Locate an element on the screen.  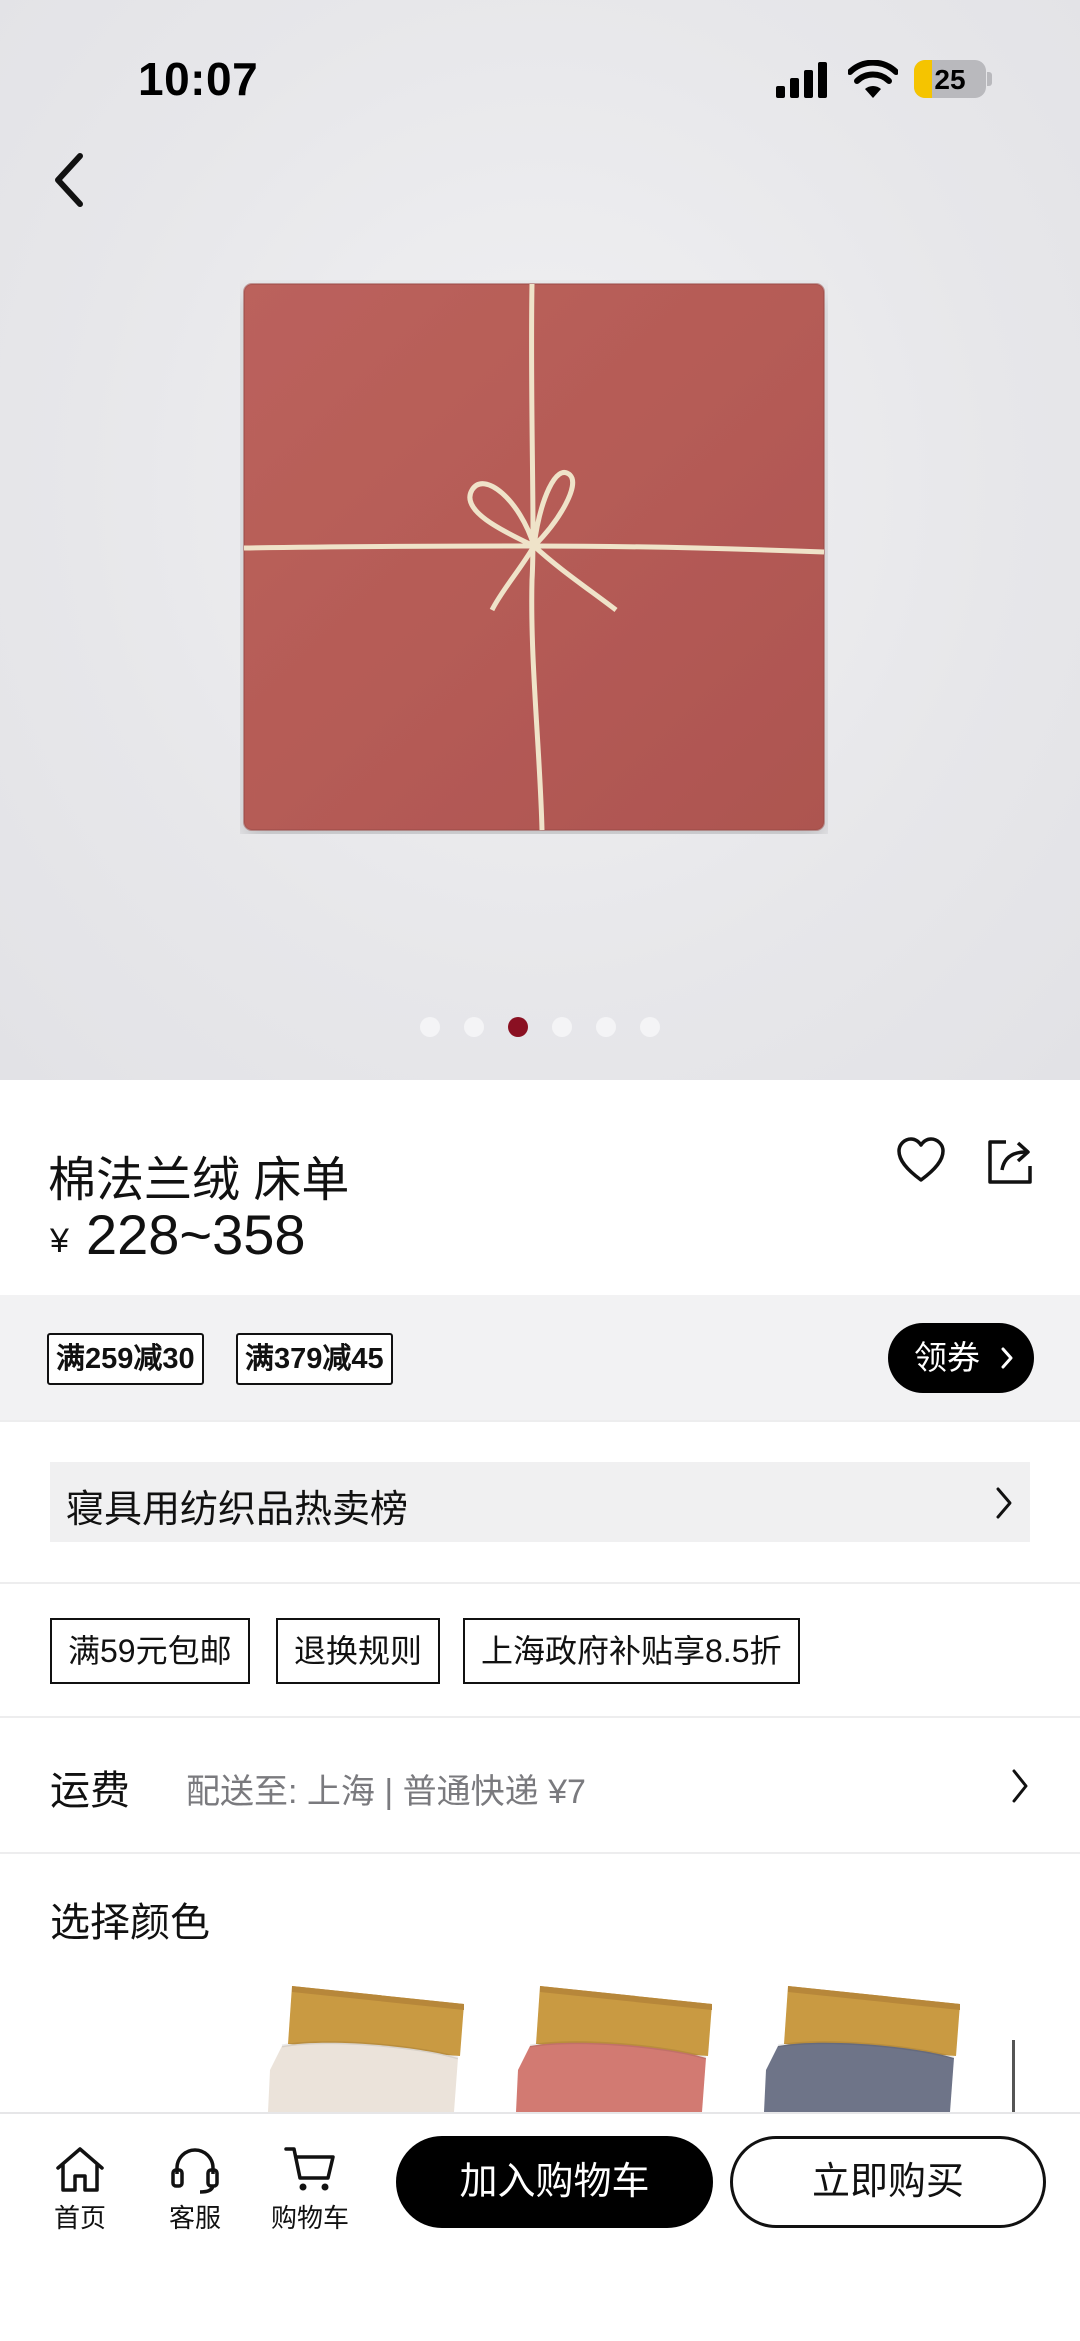
service-tag-free-shipping: 满59元包邮 is located at coordinates (150, 1651).